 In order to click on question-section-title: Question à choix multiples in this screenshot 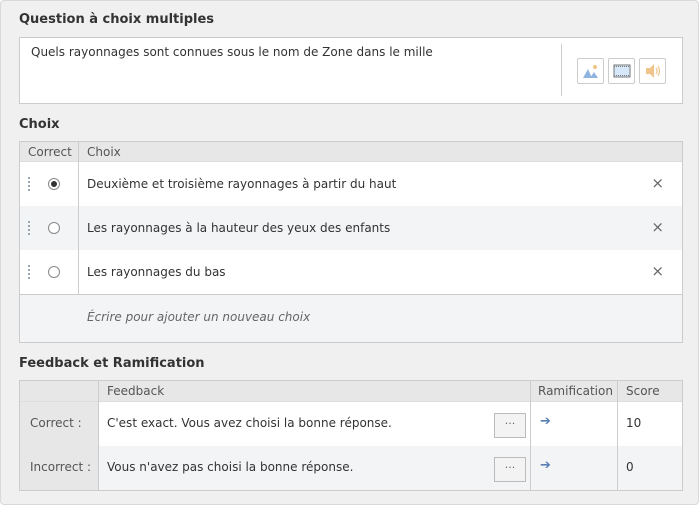, I will do `click(117, 19)`.